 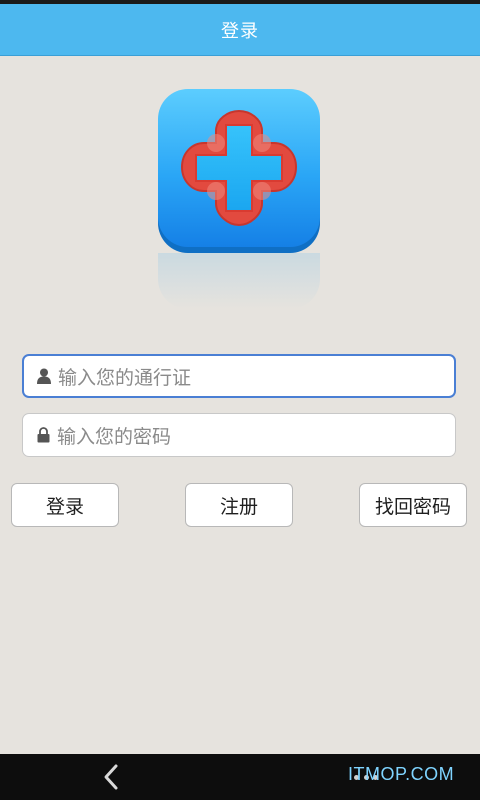 I want to click on user-icon, so click(x=44, y=376).